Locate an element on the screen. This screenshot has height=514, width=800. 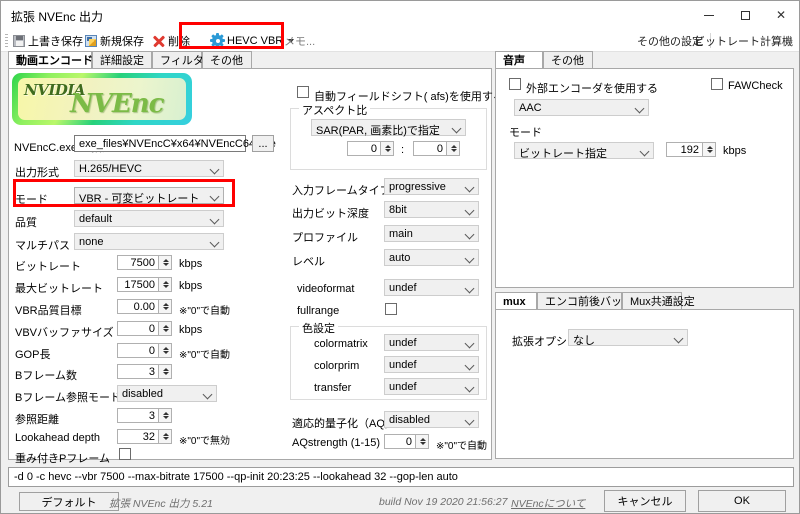
aqstrength-stepper: 0 is located at coordinates (406, 442).